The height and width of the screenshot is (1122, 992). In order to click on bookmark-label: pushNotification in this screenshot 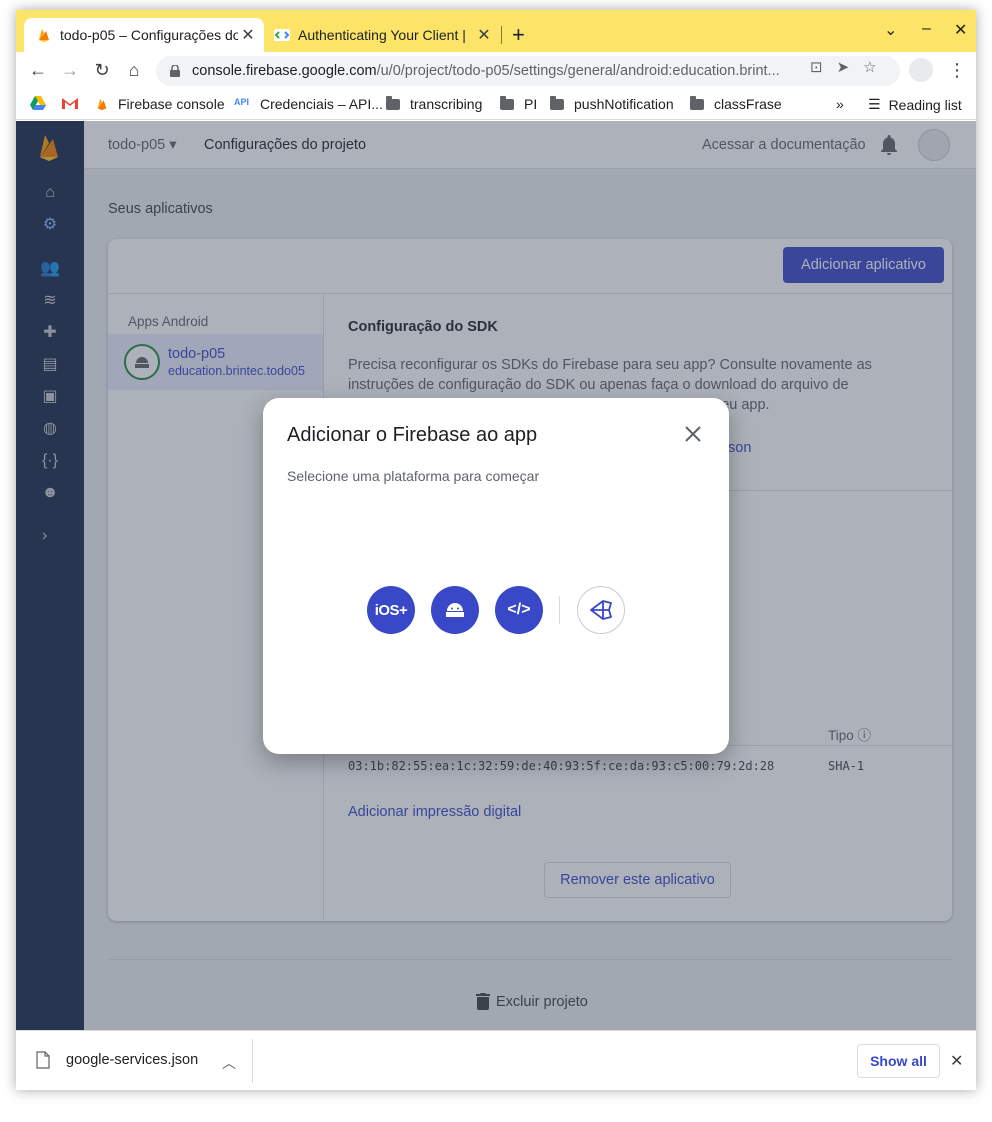, I will do `click(624, 104)`.